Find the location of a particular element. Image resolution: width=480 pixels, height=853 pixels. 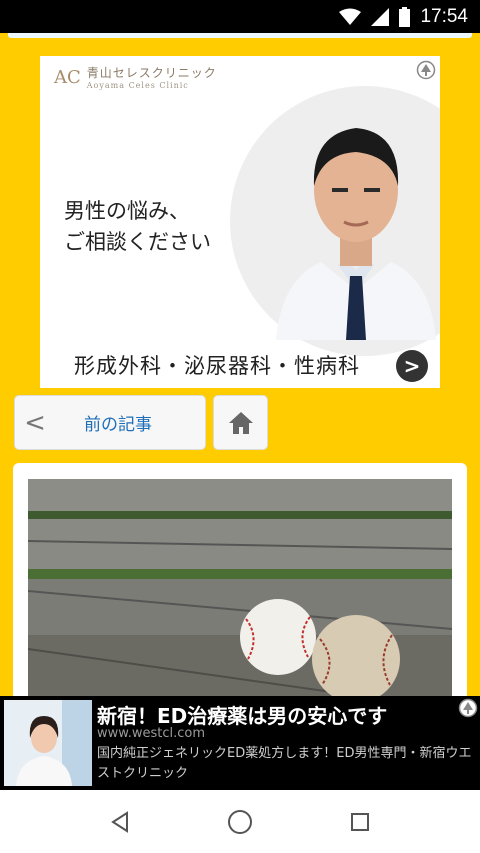

ad-specialties: 形成外科・泌尿器科・性病科 is located at coordinates (217, 366).